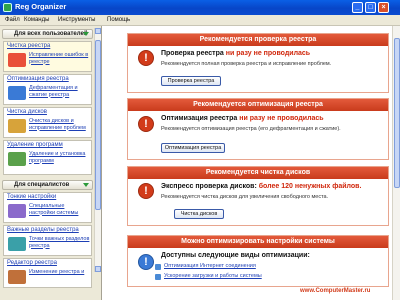 The image size is (400, 300). I want to click on card-status-highlight: более 120 ненужных файлов., so click(310, 186).